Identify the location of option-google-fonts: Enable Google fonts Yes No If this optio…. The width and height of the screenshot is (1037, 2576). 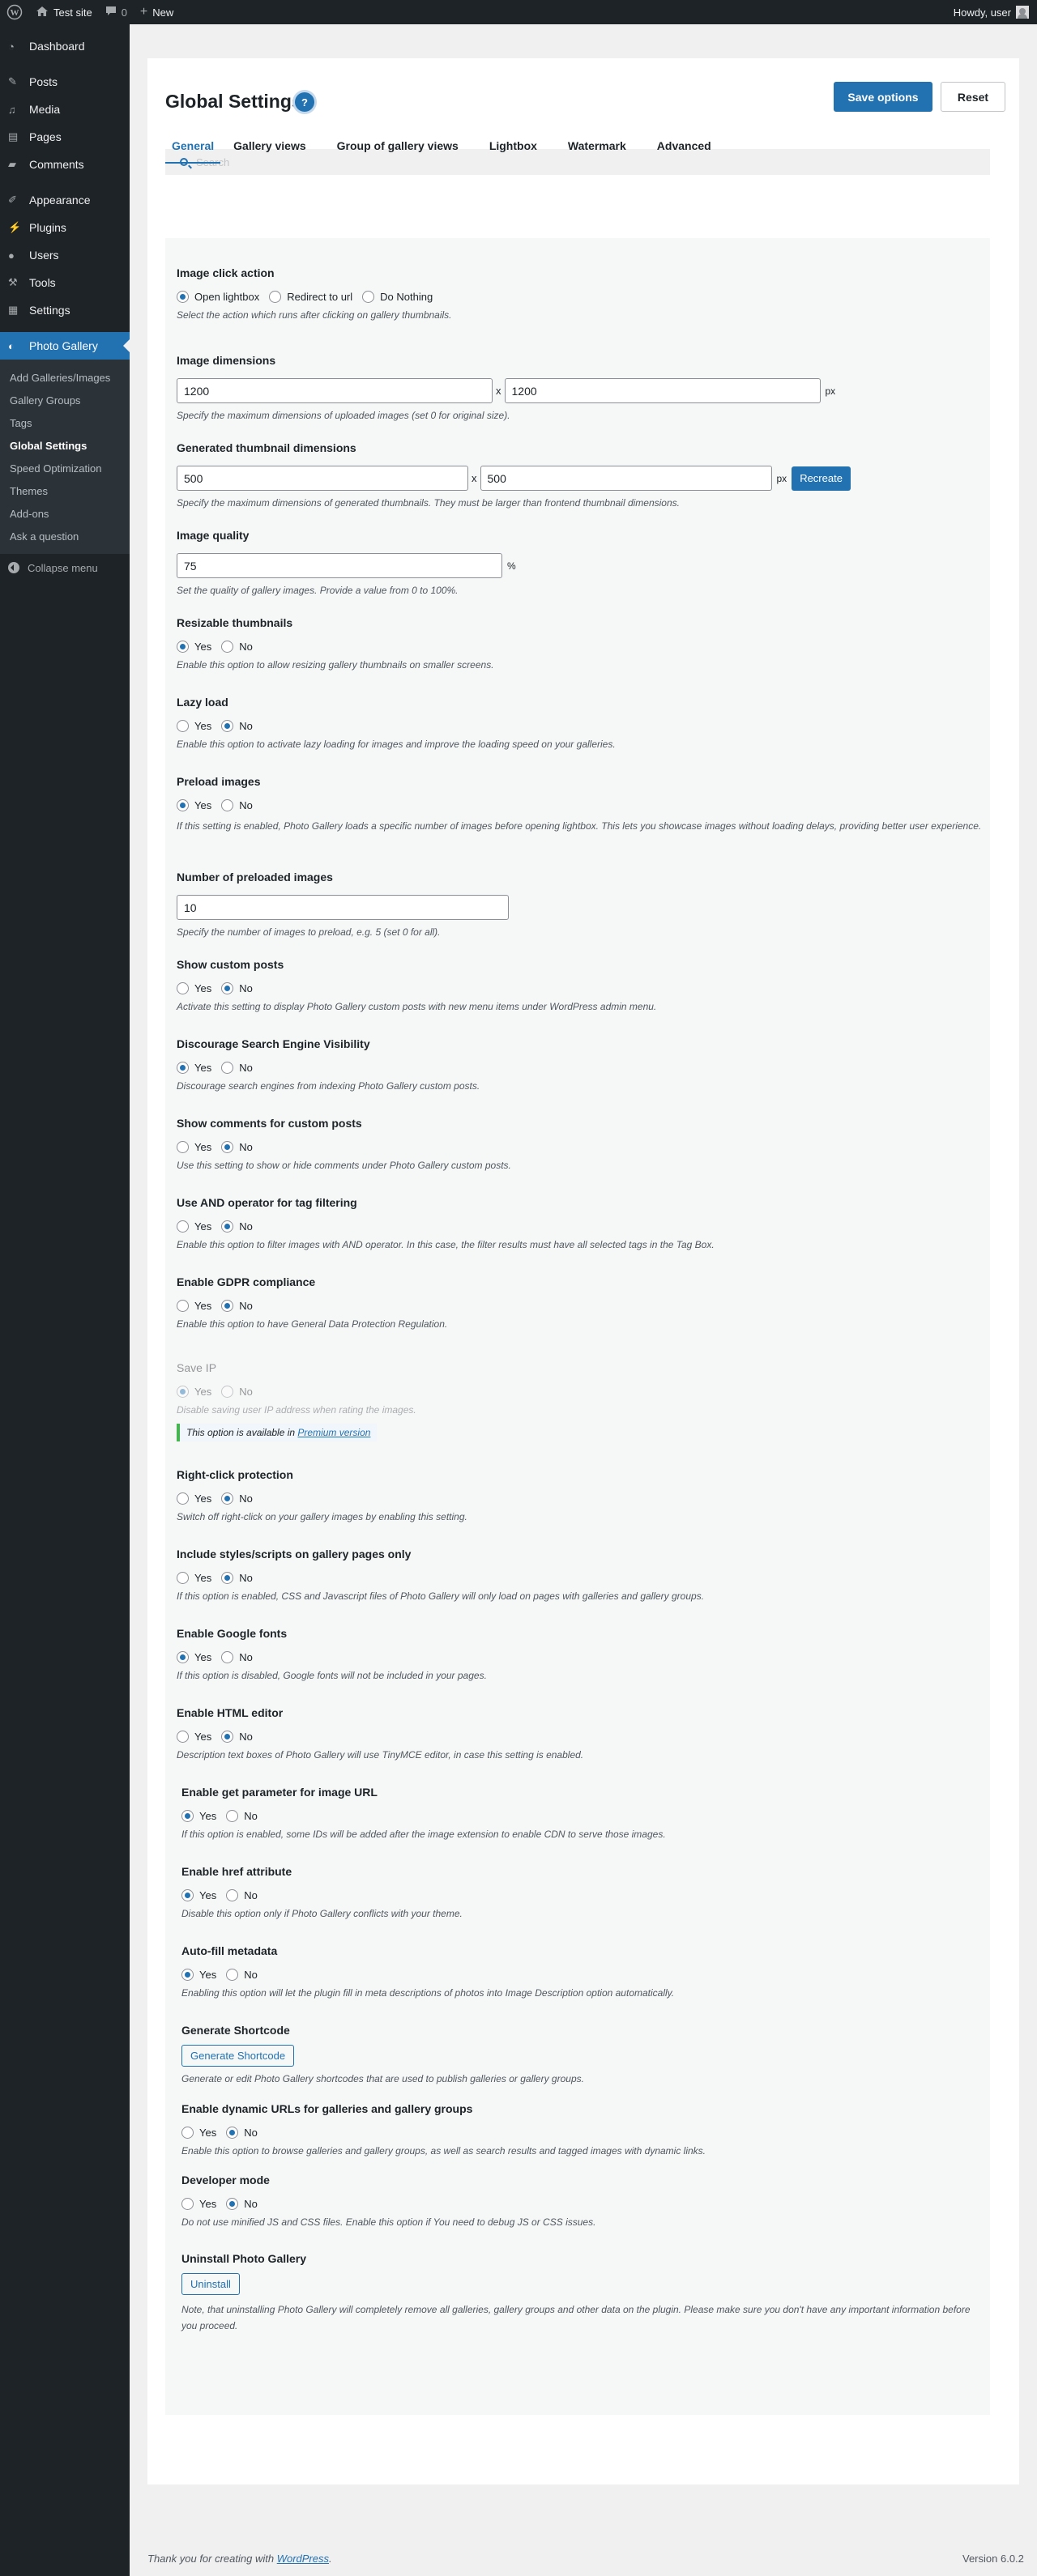
(332, 1654).